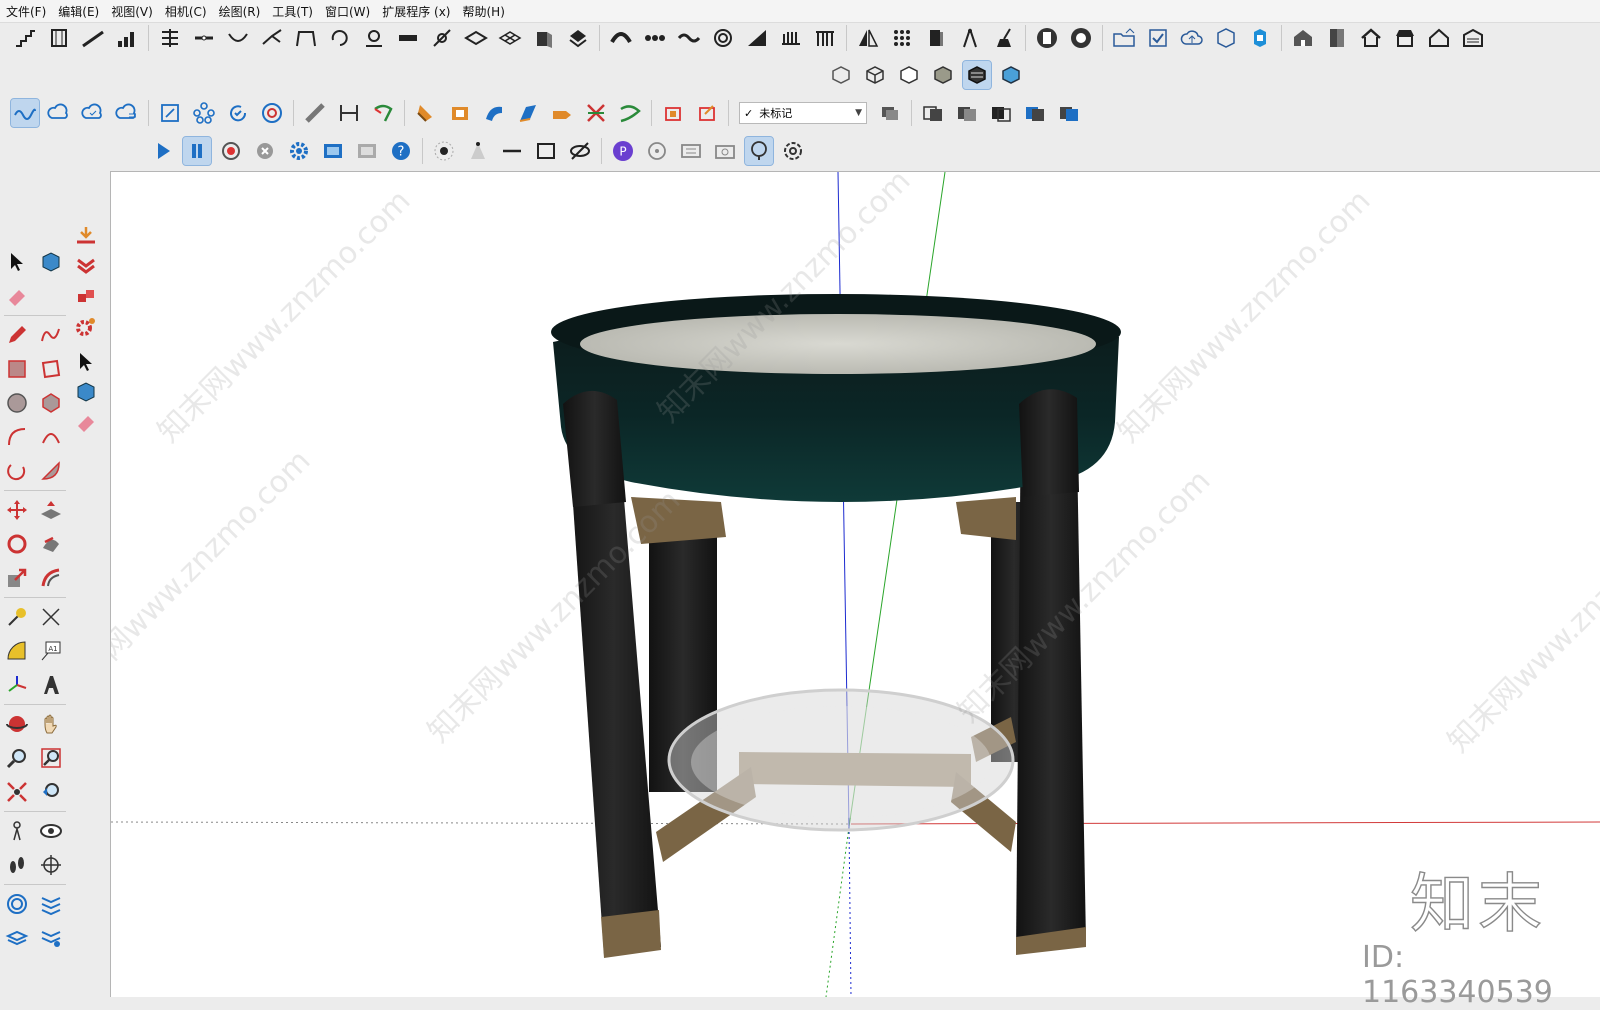 Image resolution: width=1600 pixels, height=1010 pixels. I want to click on xray-style-icon, so click(841, 75).